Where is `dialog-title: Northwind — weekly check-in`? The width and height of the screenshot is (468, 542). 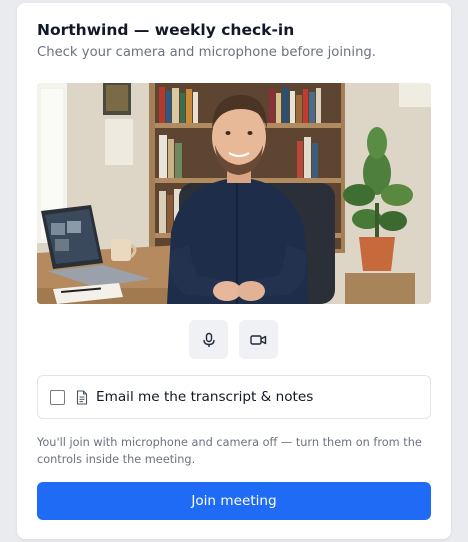
dialog-title: Northwind — weekly check-in is located at coordinates (166, 30).